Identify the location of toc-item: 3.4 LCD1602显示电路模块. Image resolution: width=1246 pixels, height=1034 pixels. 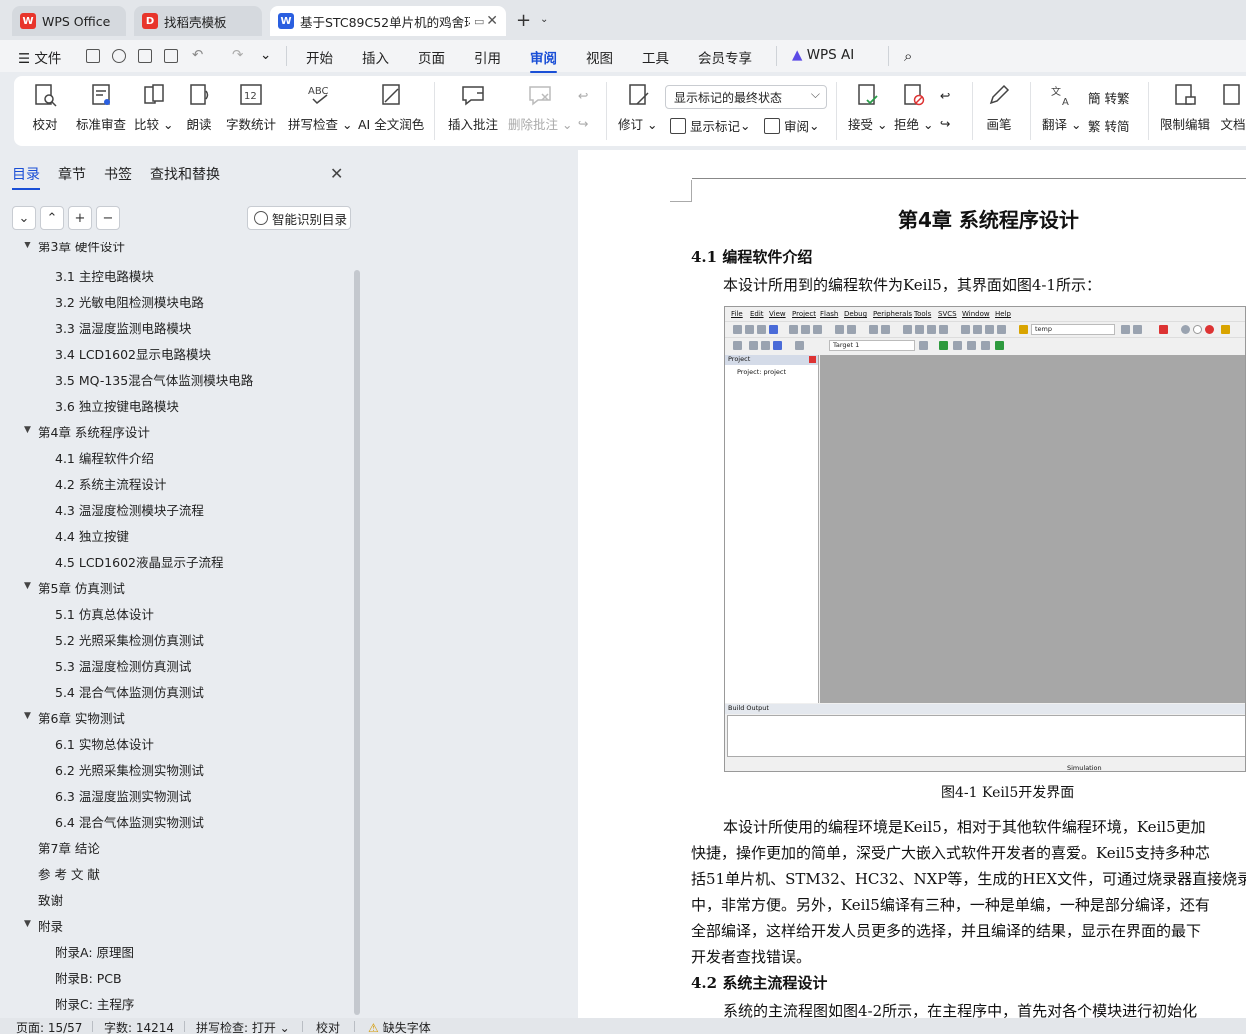
(133, 353).